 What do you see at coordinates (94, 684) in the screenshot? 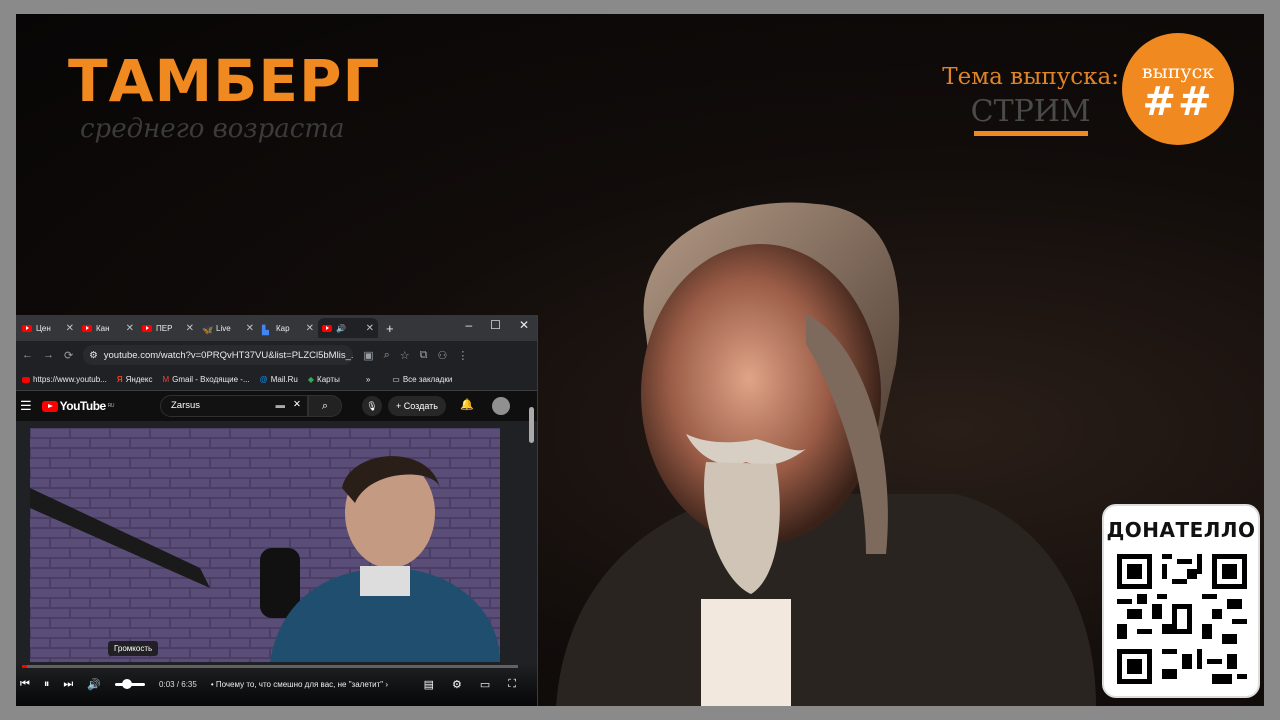
I see `volume-icon: 🔊` at bounding box center [94, 684].